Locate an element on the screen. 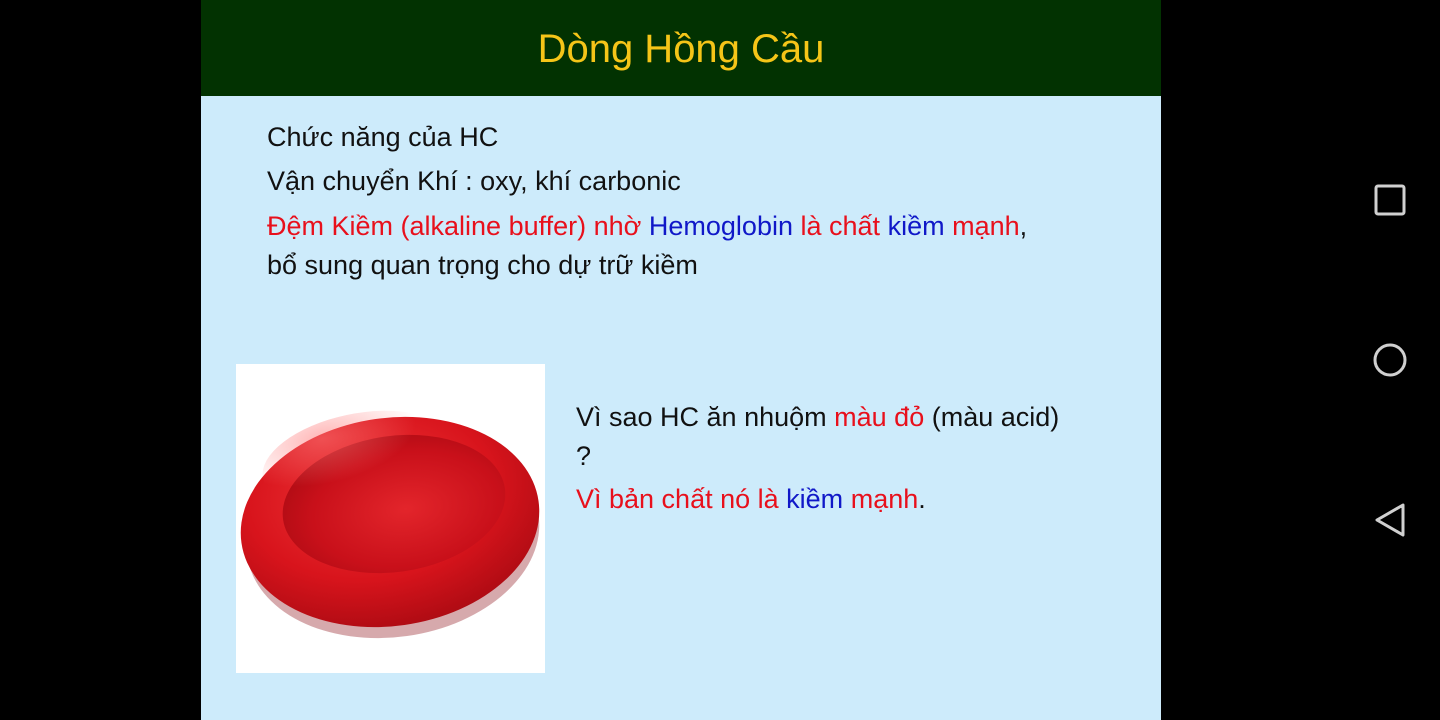  question-text: Vì sao HC ăn nhuộm is located at coordinates (701, 417).